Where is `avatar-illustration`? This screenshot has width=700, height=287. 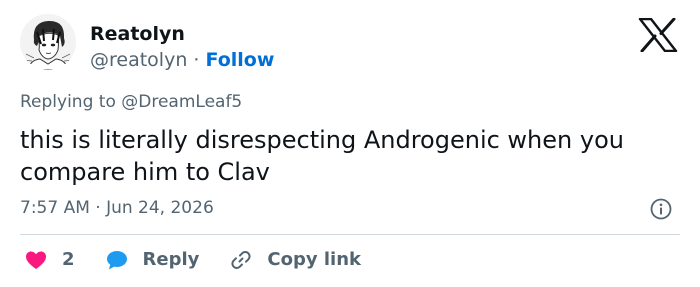 avatar-illustration is located at coordinates (48, 42).